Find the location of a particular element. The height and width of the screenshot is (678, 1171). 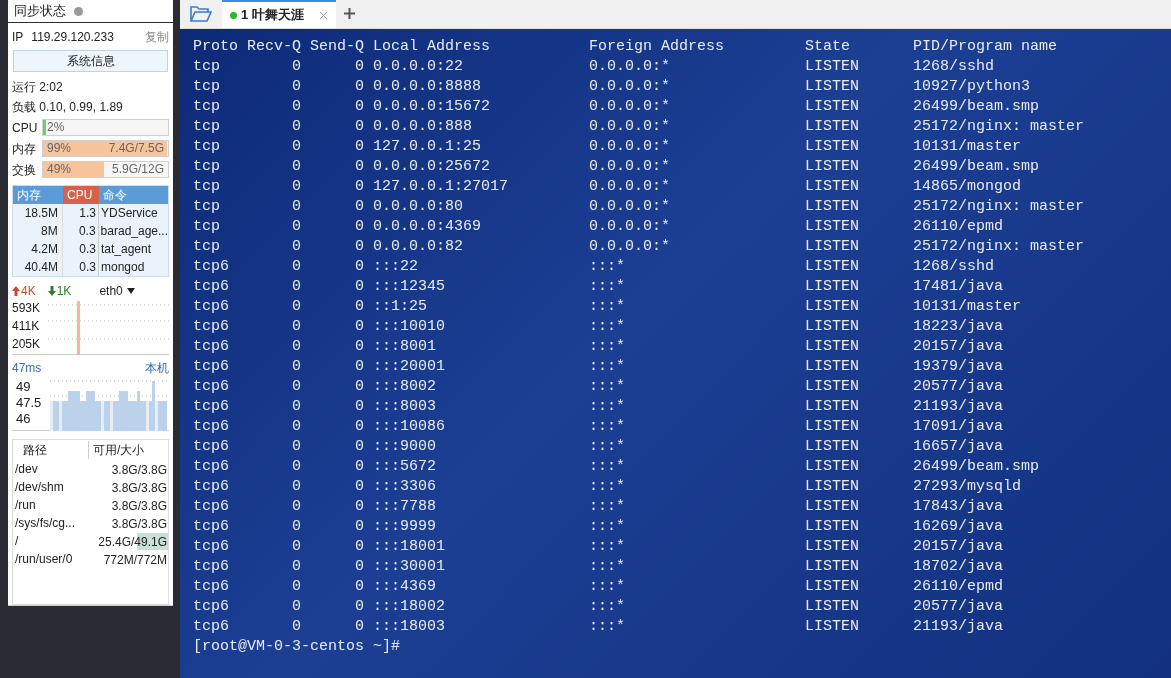

usage-text: 3.8G/3.8G is located at coordinates (139, 505).